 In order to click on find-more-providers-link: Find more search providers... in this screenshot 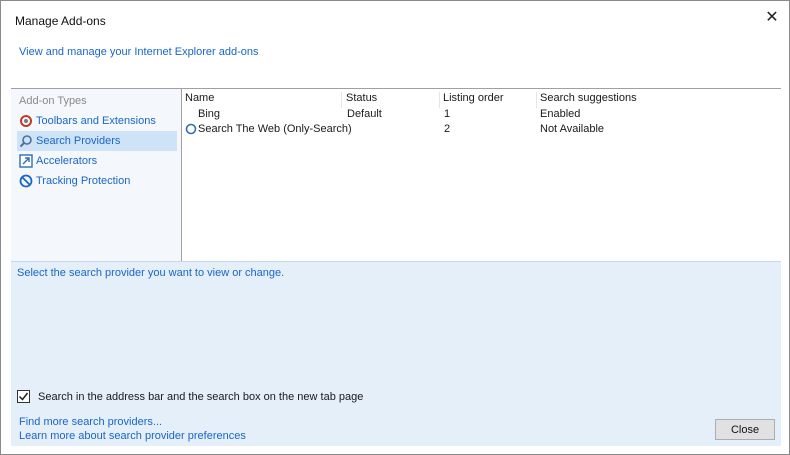, I will do `click(90, 422)`.